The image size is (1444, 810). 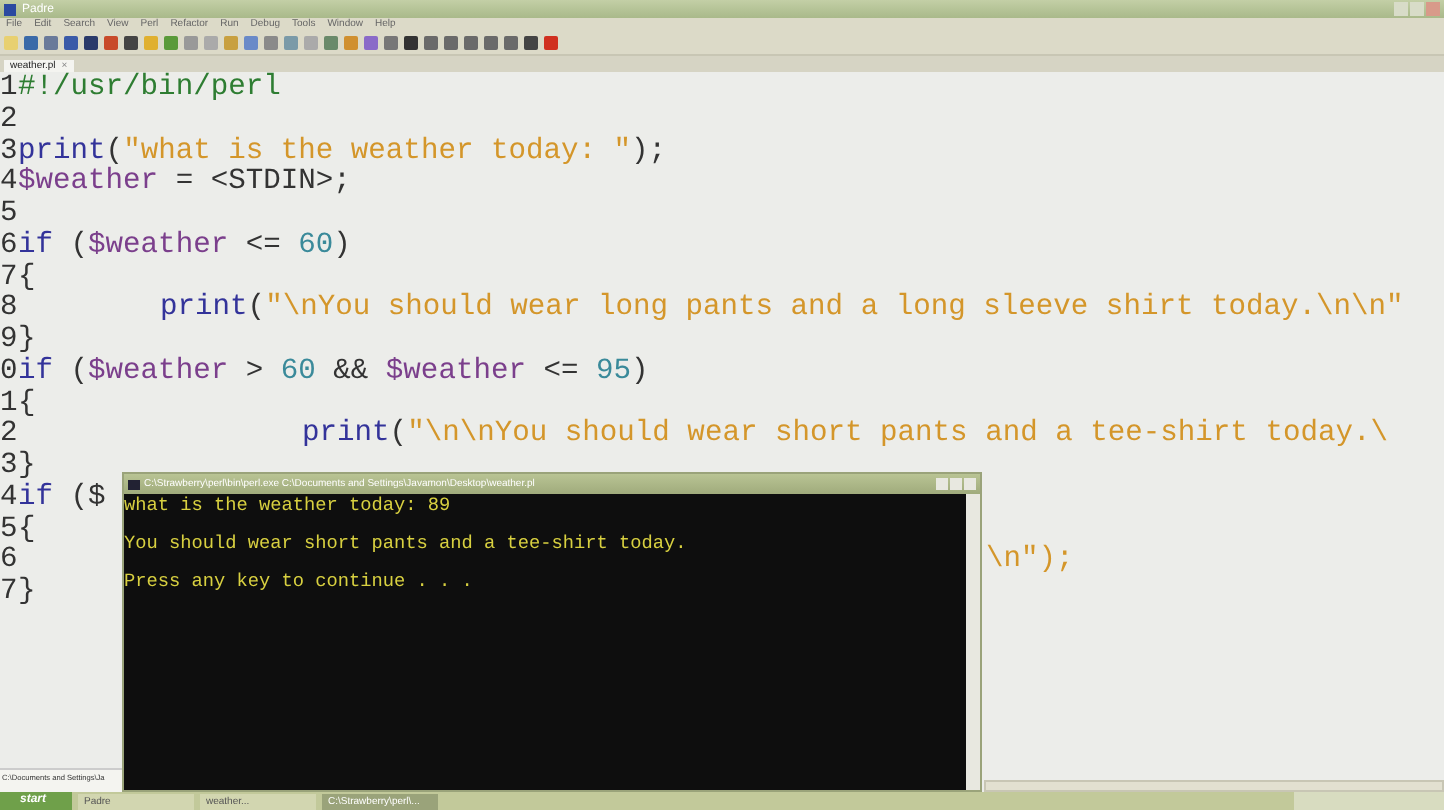 What do you see at coordinates (377, 152) in the screenshot?
I see `code-token: "what is the weather today: "` at bounding box center [377, 152].